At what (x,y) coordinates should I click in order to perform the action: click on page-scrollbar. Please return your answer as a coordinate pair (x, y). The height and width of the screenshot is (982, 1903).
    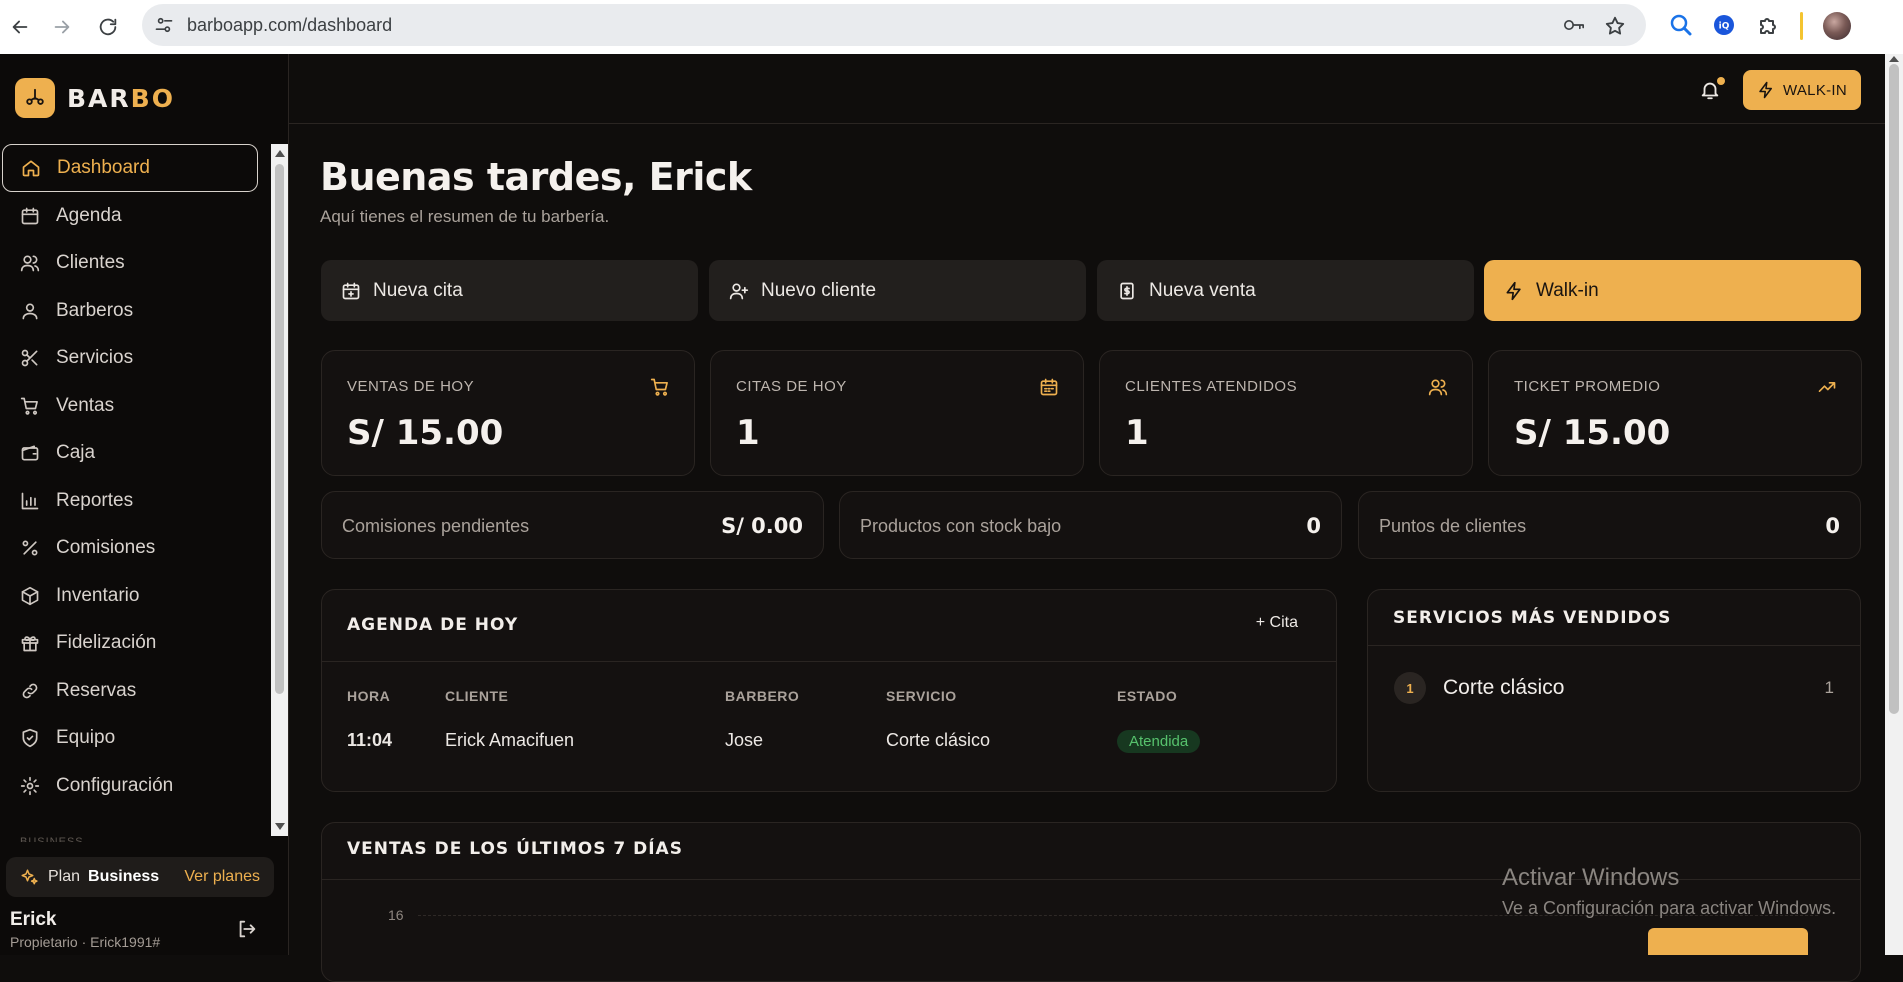
    Looking at the image, I should click on (1894, 504).